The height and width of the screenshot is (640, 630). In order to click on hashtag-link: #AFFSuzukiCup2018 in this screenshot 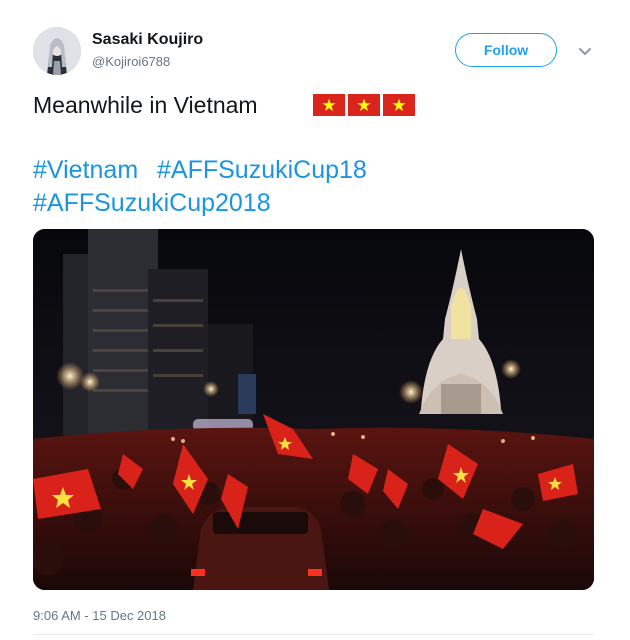, I will do `click(152, 203)`.